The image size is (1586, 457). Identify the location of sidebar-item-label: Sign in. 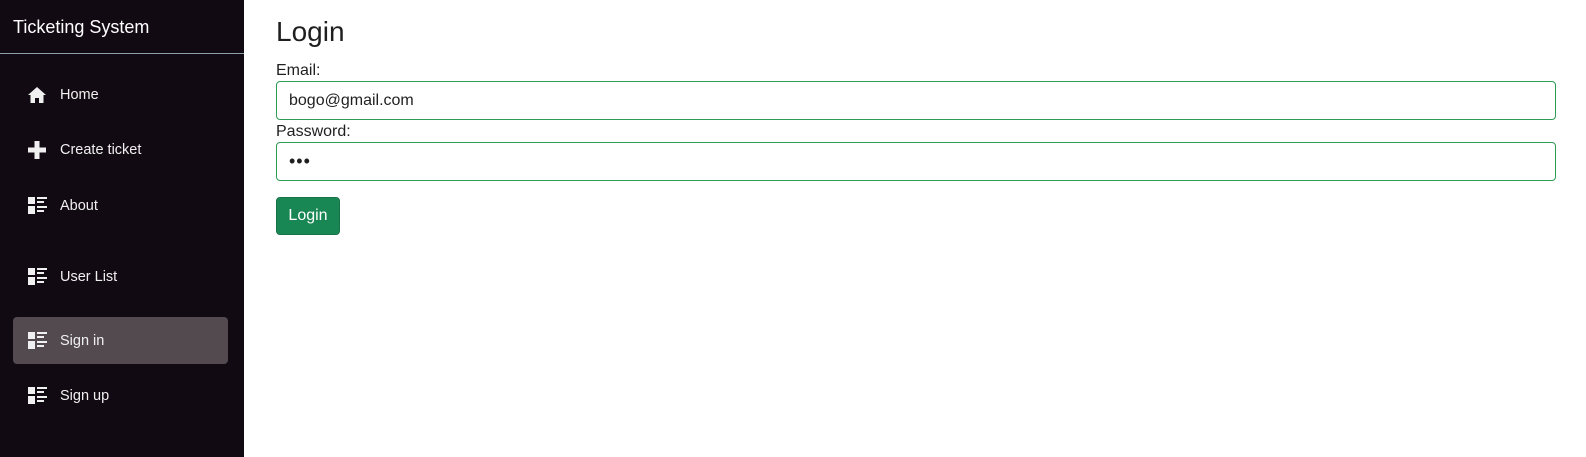
(82, 340).